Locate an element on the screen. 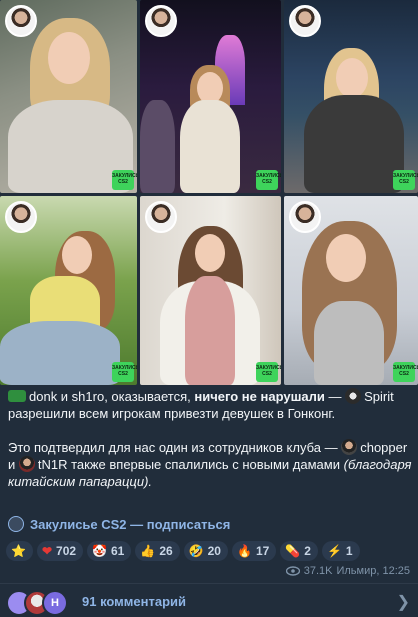 Image resolution: width=418 pixels, height=617 pixels. reaction-count: 61 is located at coordinates (118, 551).